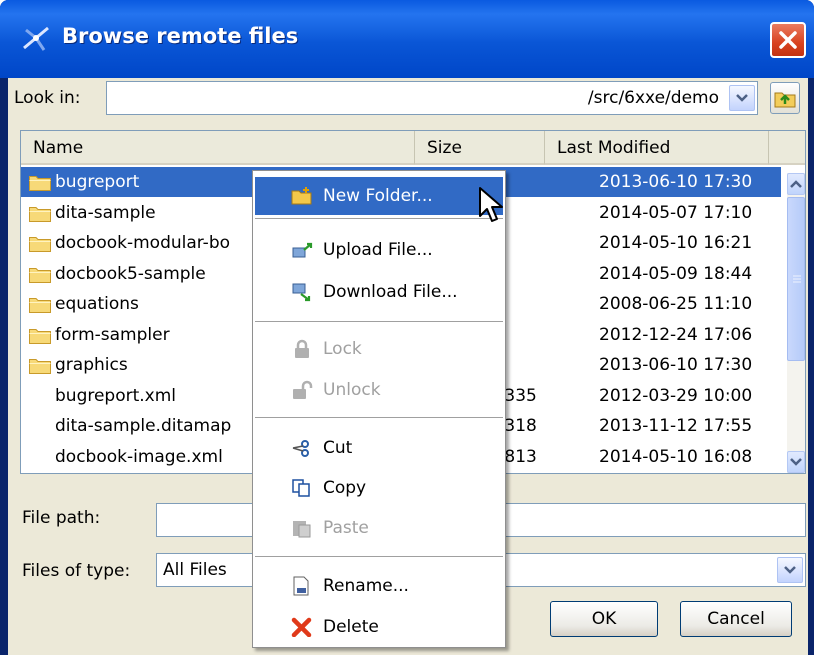  What do you see at coordinates (676, 395) in the screenshot?
I see `row-modified: 2012-03-29 10:00` at bounding box center [676, 395].